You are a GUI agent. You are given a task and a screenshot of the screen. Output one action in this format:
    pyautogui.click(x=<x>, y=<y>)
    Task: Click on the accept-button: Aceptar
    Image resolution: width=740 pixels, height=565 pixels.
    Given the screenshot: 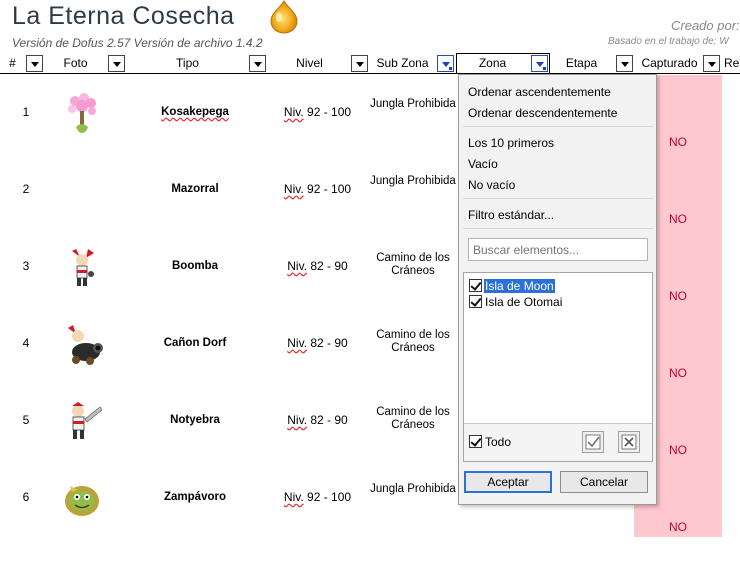 What is the action you would take?
    pyautogui.click(x=508, y=482)
    